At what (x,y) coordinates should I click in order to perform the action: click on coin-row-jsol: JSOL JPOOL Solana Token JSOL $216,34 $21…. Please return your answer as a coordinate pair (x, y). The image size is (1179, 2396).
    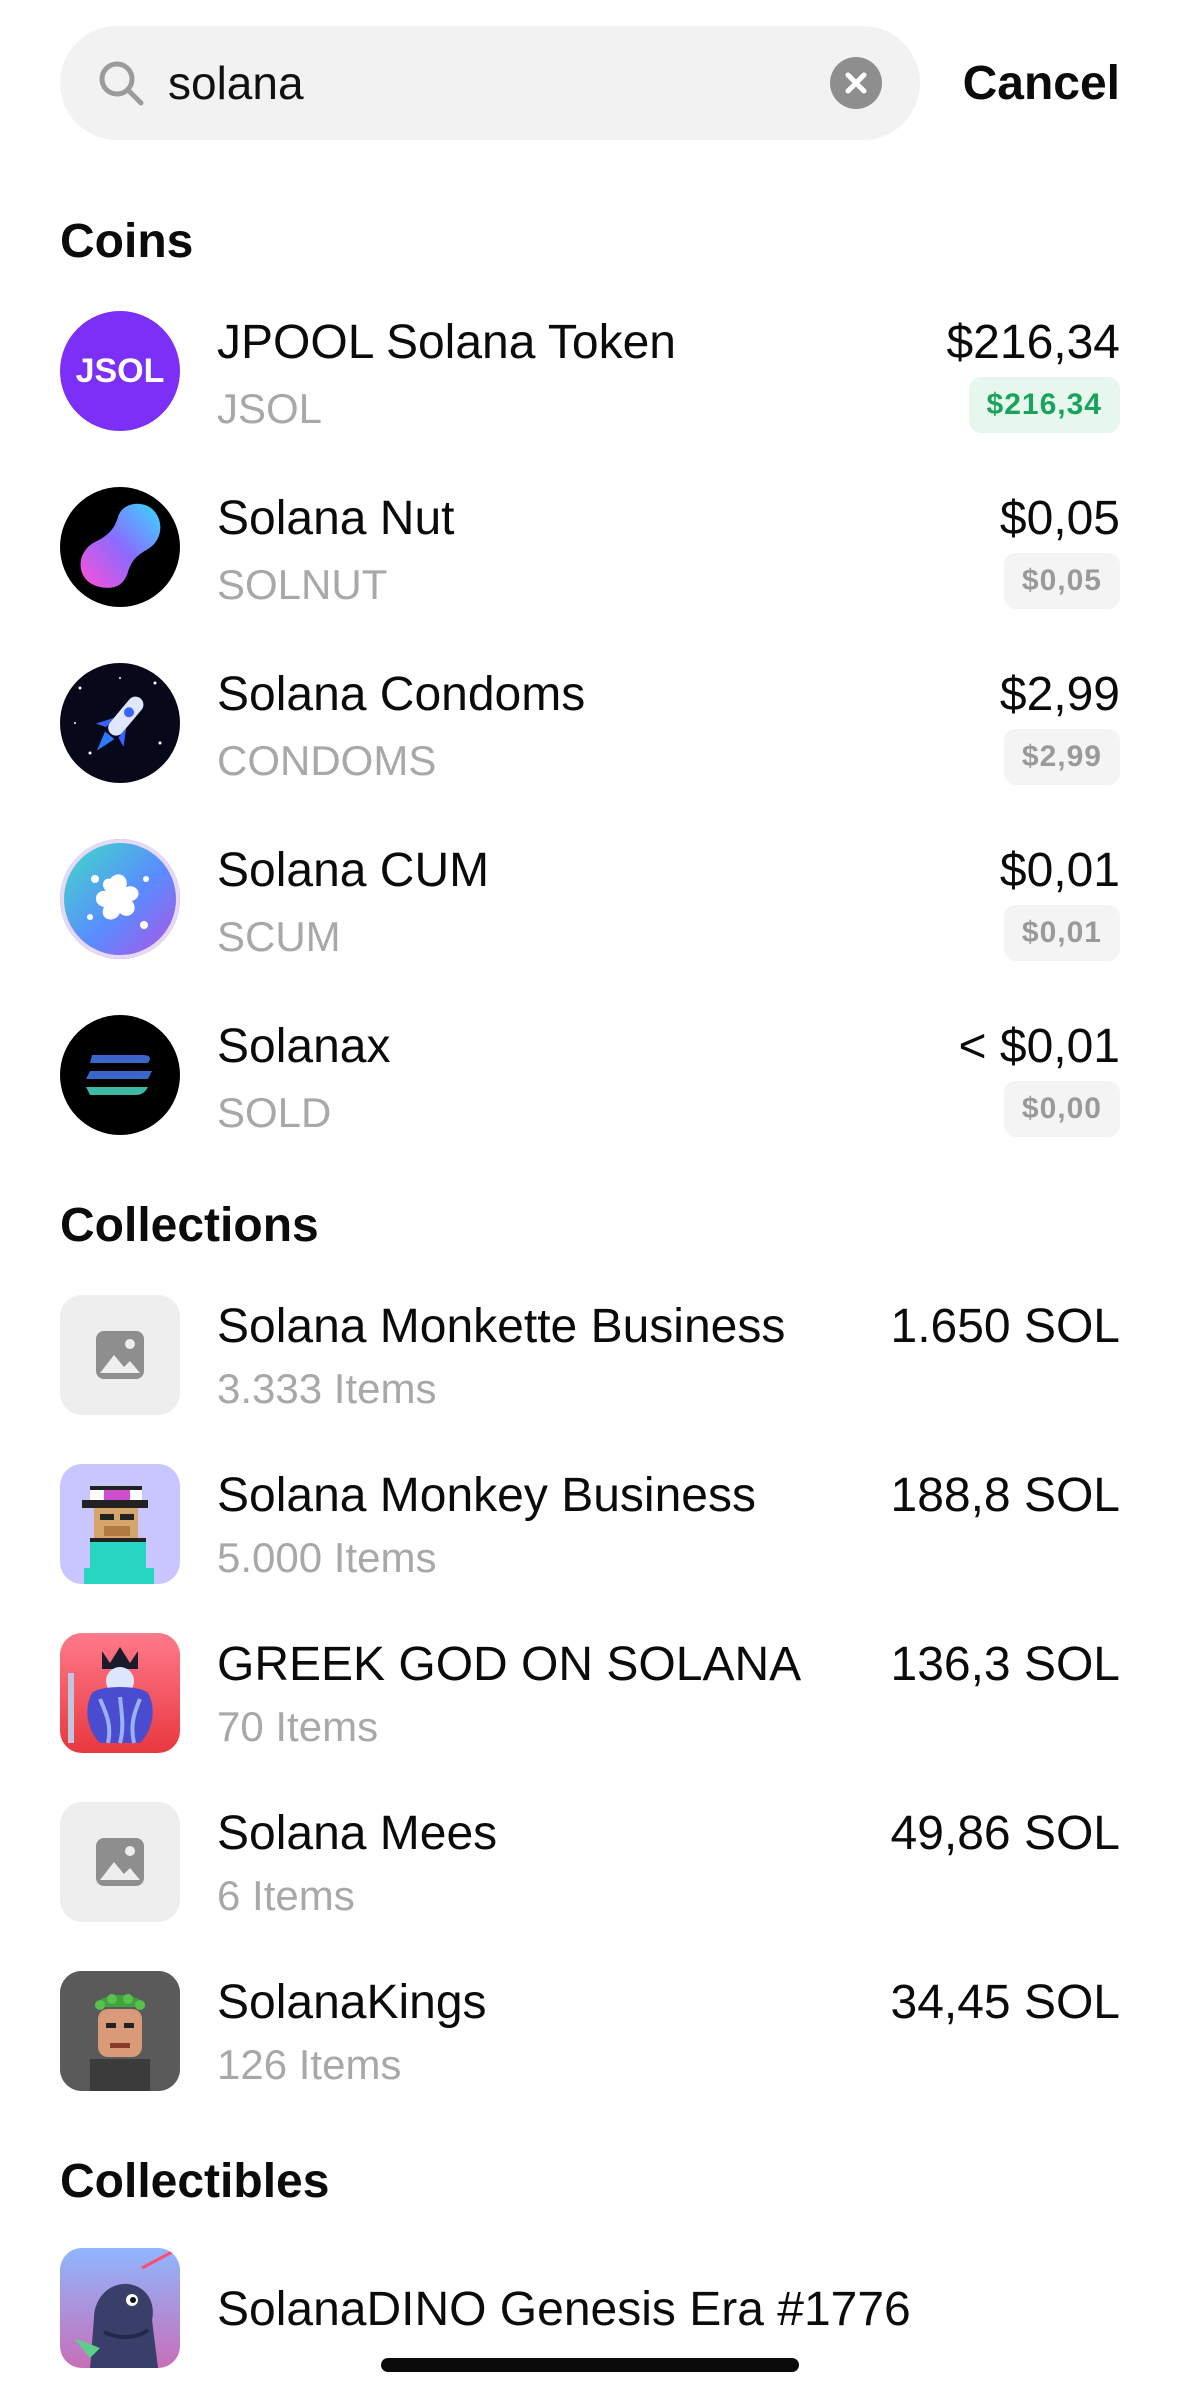
    Looking at the image, I should click on (590, 376).